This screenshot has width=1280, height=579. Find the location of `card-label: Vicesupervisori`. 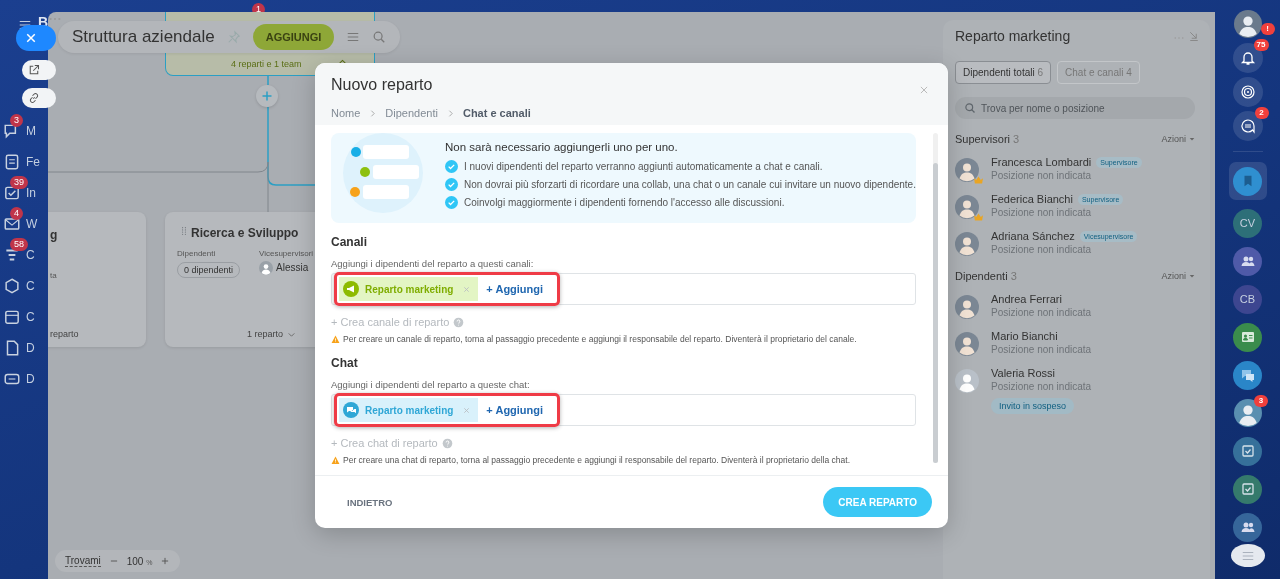

card-label: Vicesupervisori is located at coordinates (286, 253).